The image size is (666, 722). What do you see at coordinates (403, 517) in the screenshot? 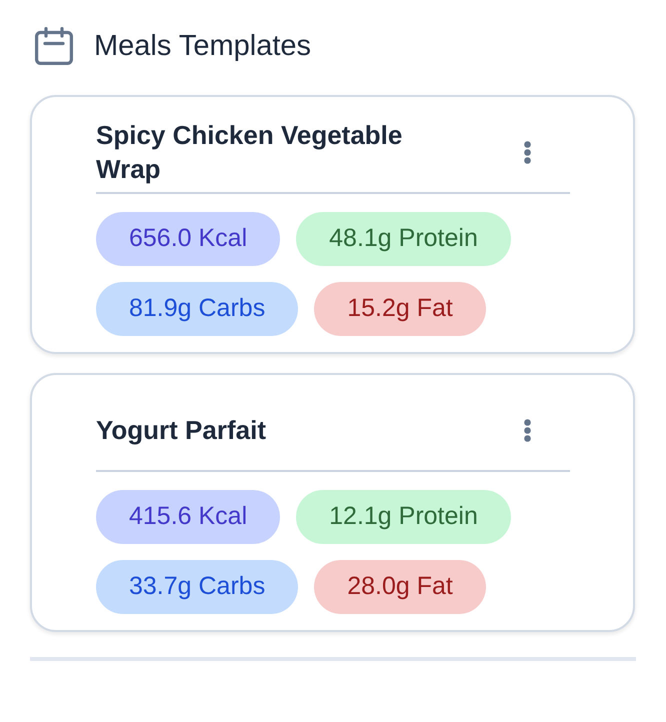
I see `nutrition-chip: 12.1g Protein` at bounding box center [403, 517].